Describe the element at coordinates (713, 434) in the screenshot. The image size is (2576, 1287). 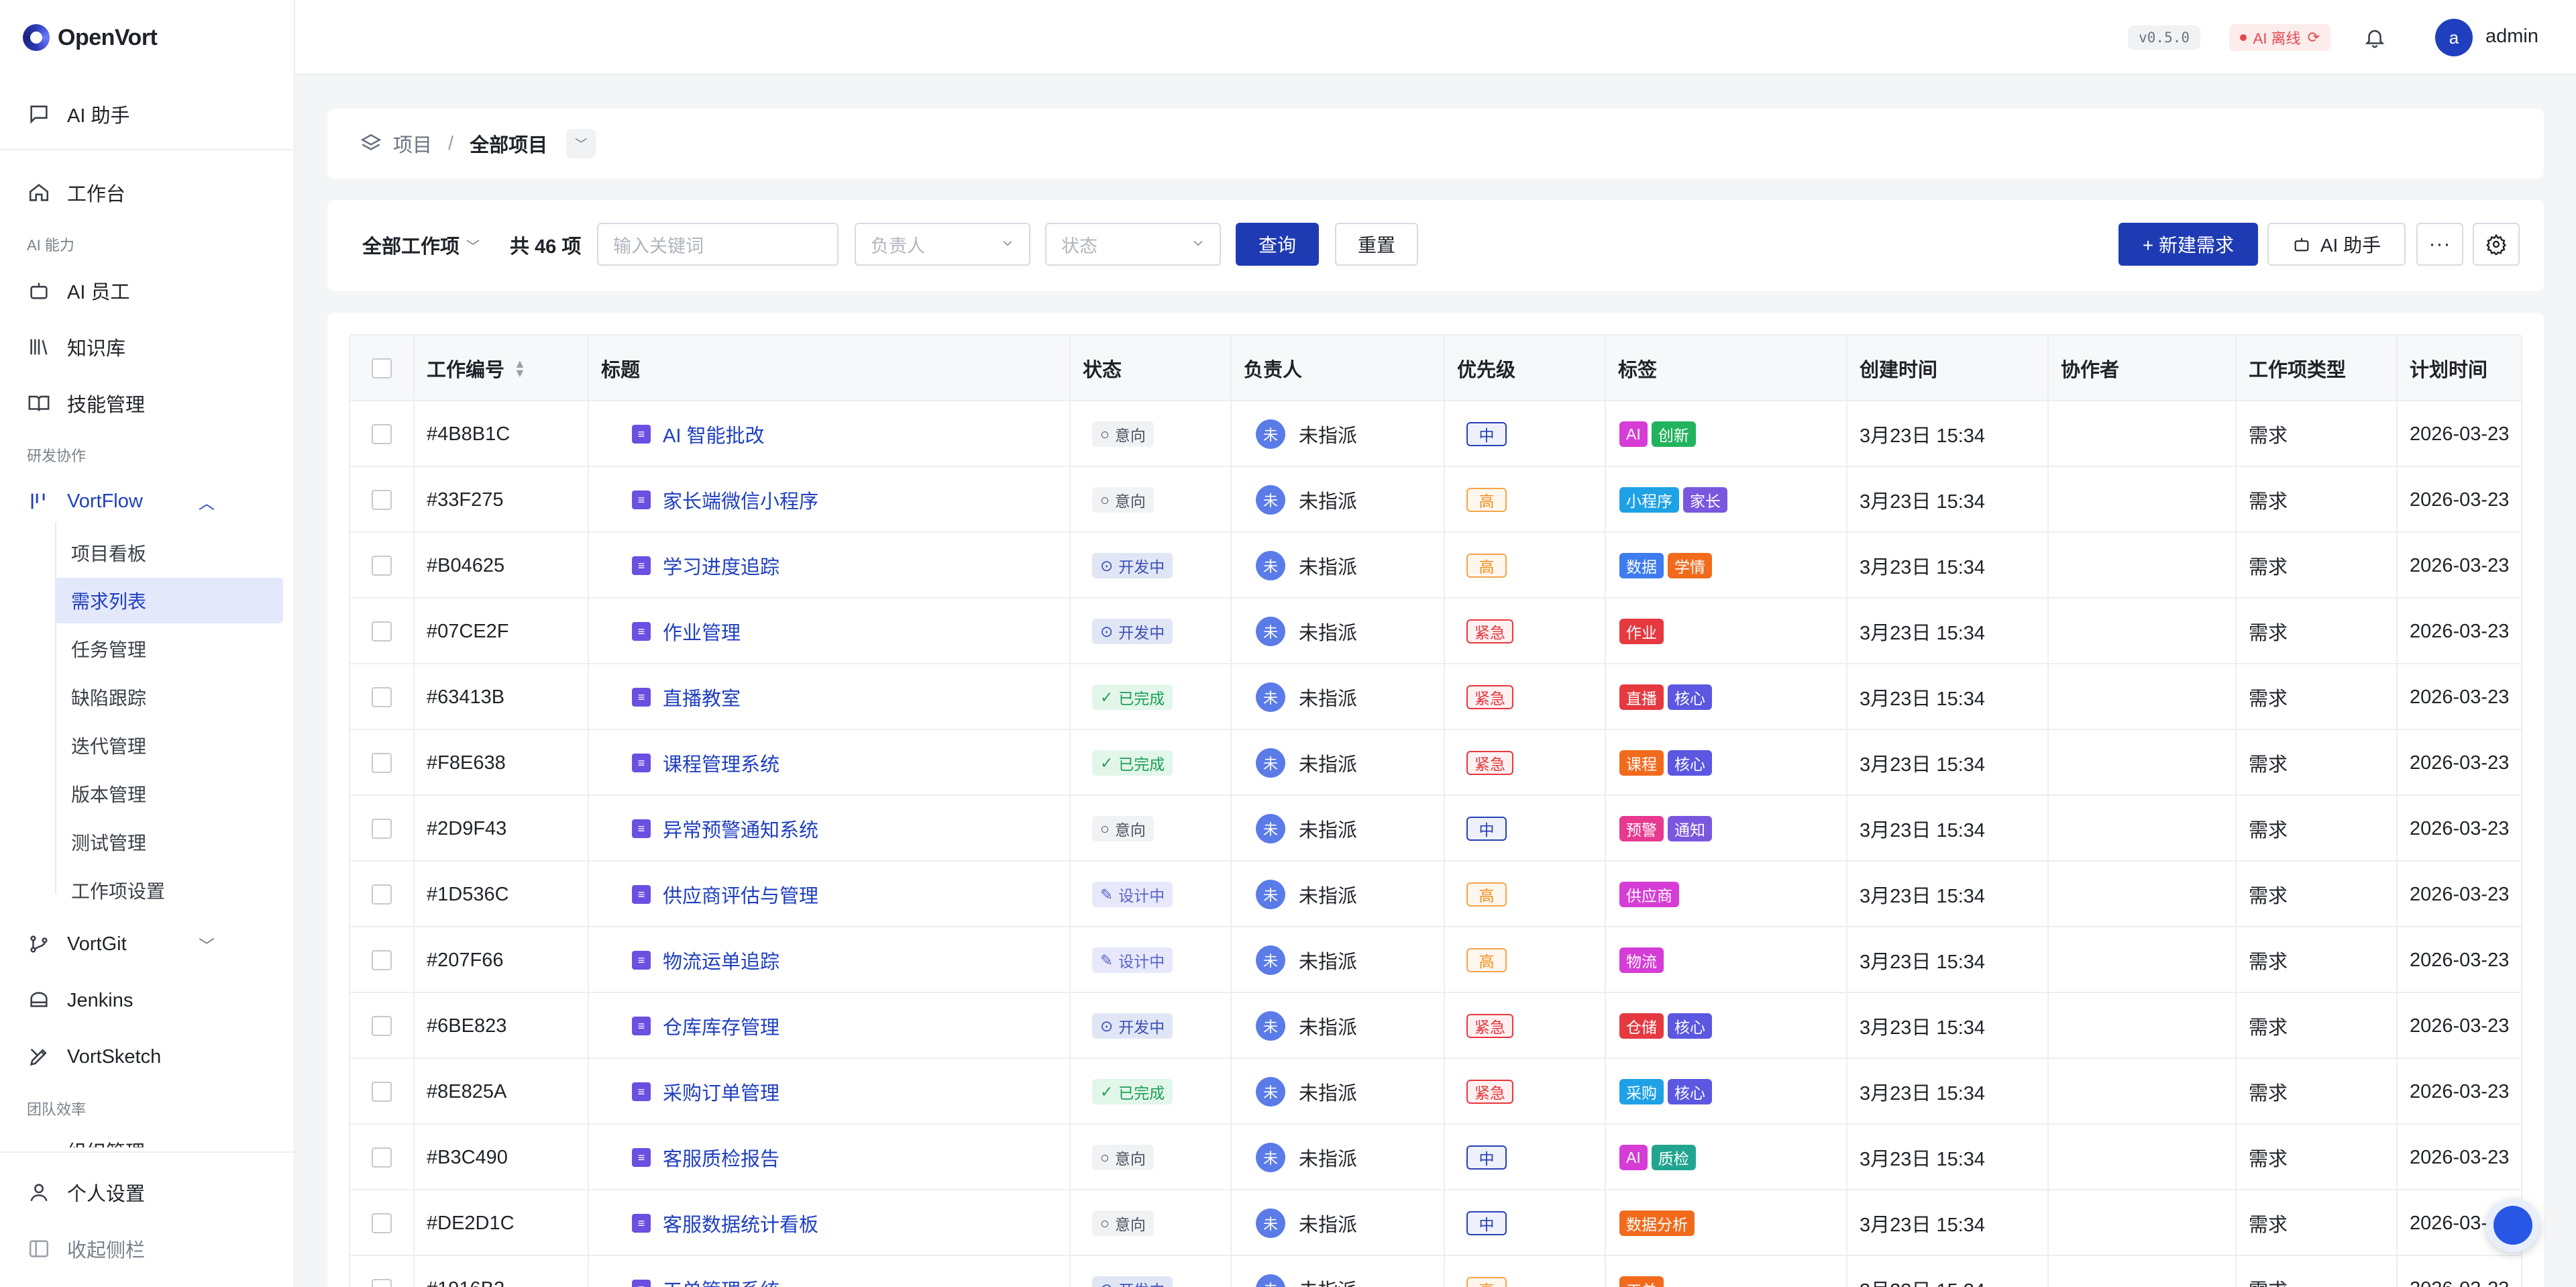
I see `item-title-link: AI 智能批改` at that location.